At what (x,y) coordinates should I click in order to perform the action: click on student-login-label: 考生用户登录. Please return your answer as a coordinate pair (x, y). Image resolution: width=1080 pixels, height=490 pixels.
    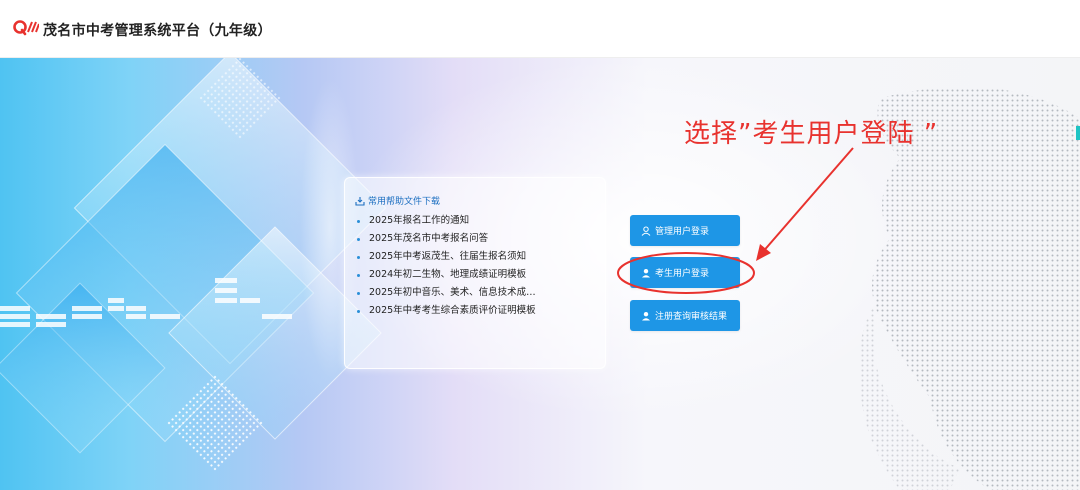
    Looking at the image, I should click on (682, 274).